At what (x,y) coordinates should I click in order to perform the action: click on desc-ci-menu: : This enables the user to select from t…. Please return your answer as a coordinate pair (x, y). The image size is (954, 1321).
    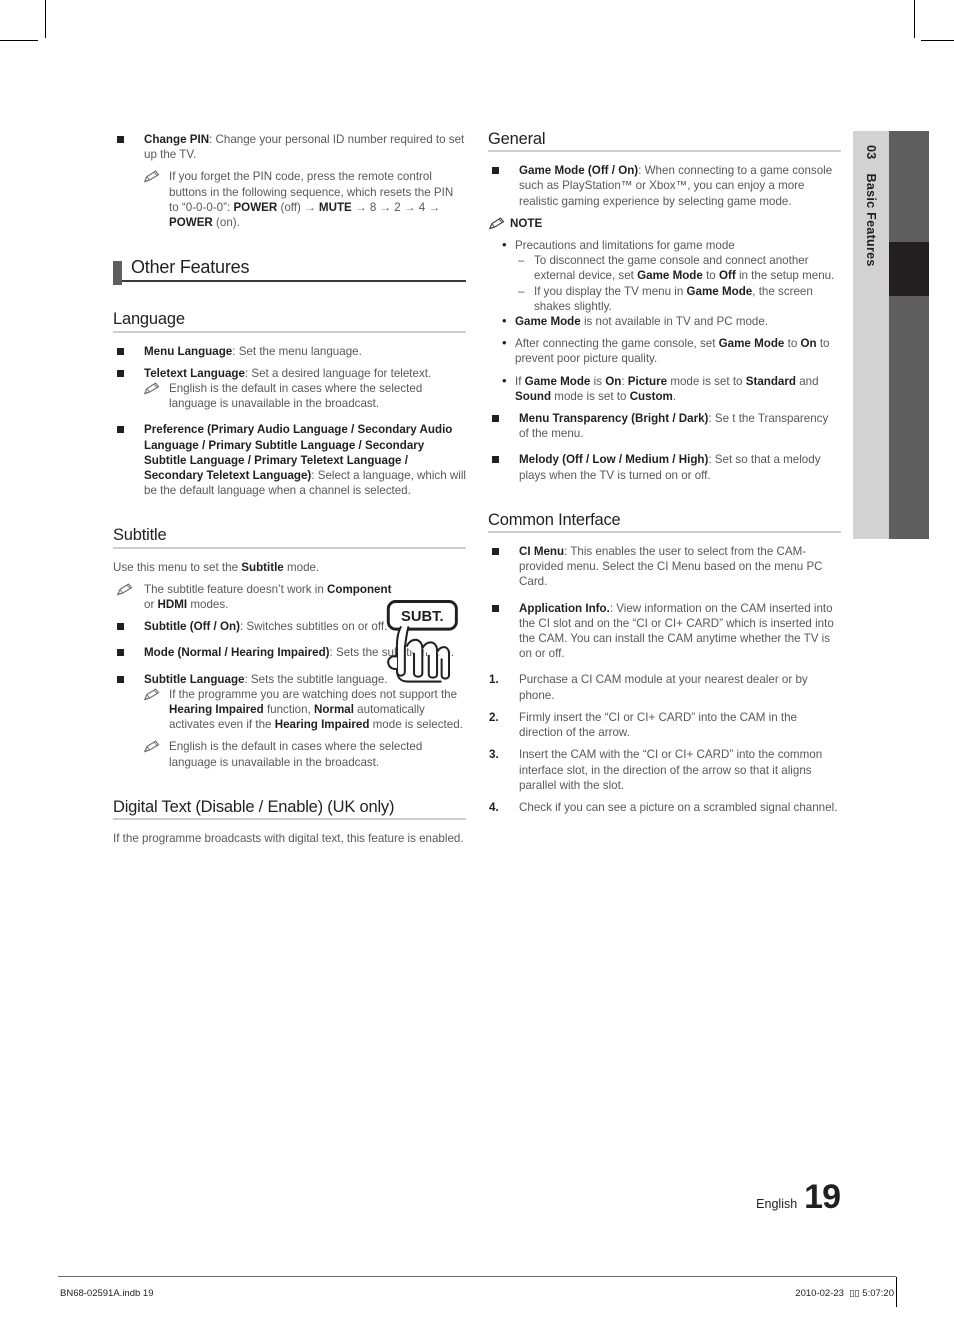
    Looking at the image, I should click on (671, 567).